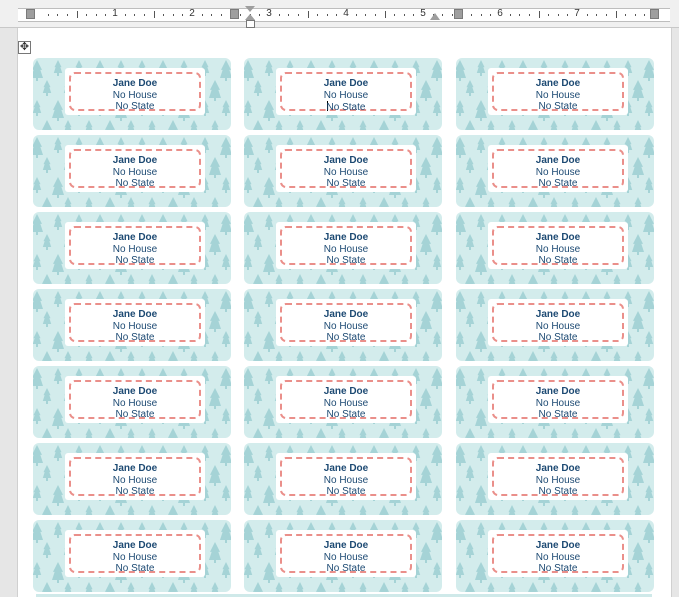 This screenshot has width=679, height=597. What do you see at coordinates (344, 15) in the screenshot?
I see `ruler-track: 1 2 3 4 5 6 7` at bounding box center [344, 15].